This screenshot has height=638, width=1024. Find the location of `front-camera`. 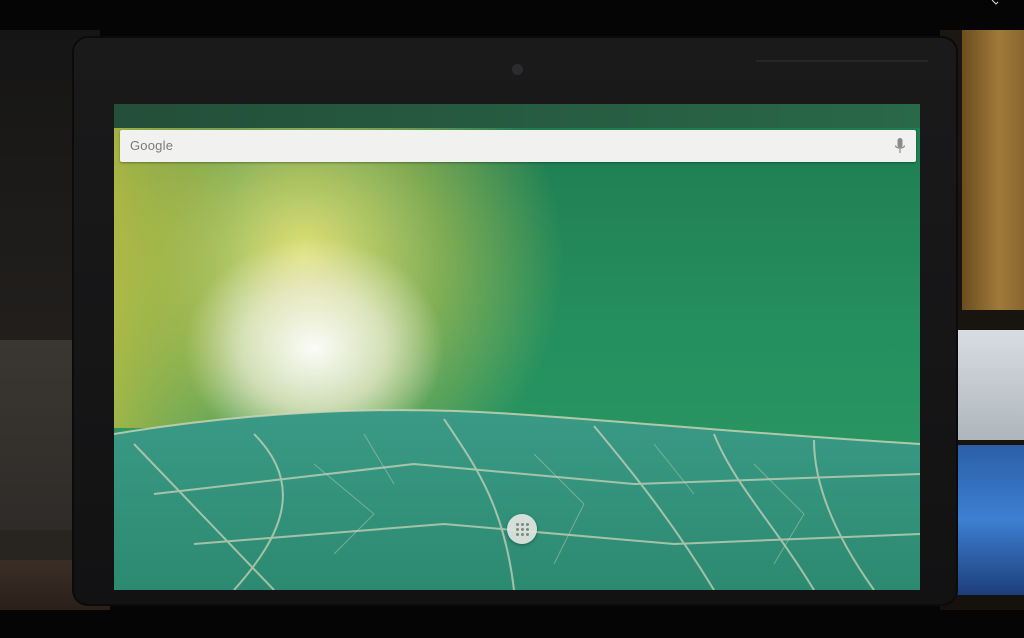

front-camera is located at coordinates (517, 69).